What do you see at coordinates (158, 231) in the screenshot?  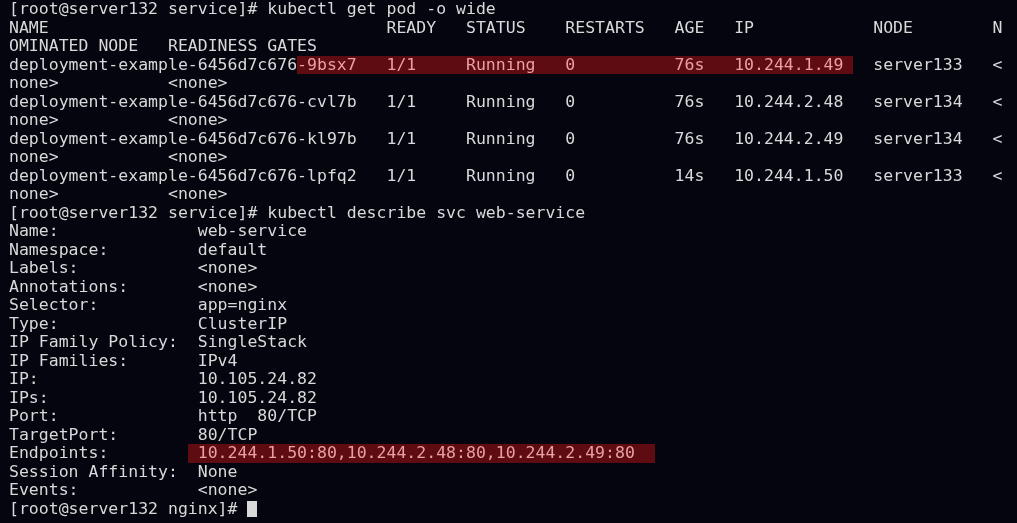 I see `terminal-text: Name: web-service` at bounding box center [158, 231].